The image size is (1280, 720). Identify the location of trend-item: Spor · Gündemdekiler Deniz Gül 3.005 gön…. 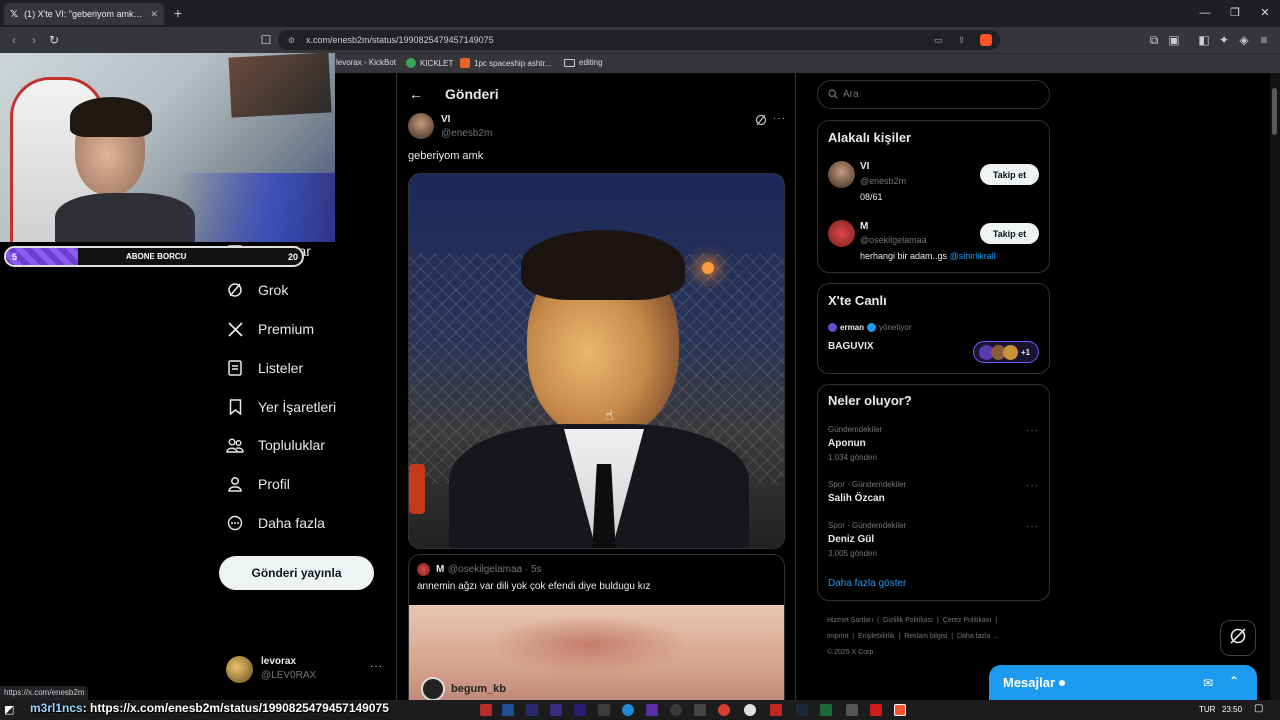
(933, 539).